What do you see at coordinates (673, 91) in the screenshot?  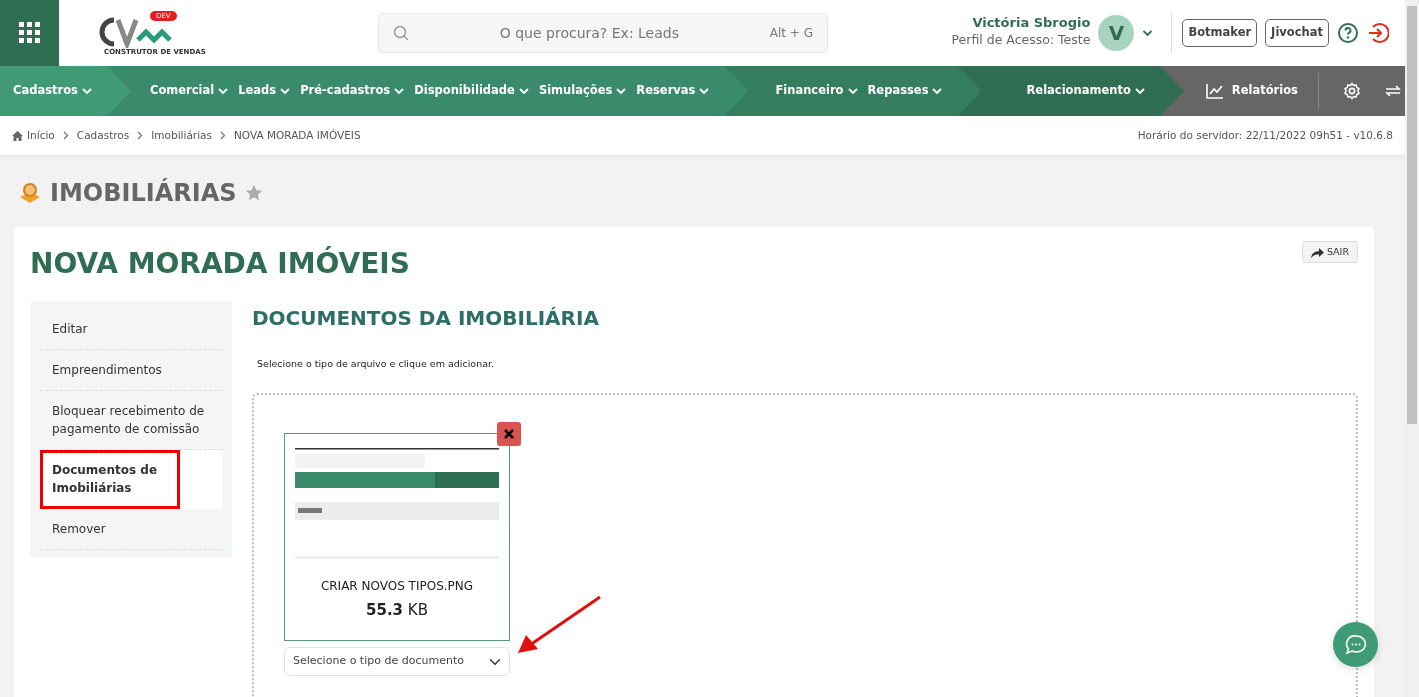 I see `menu-item: Reservas` at bounding box center [673, 91].